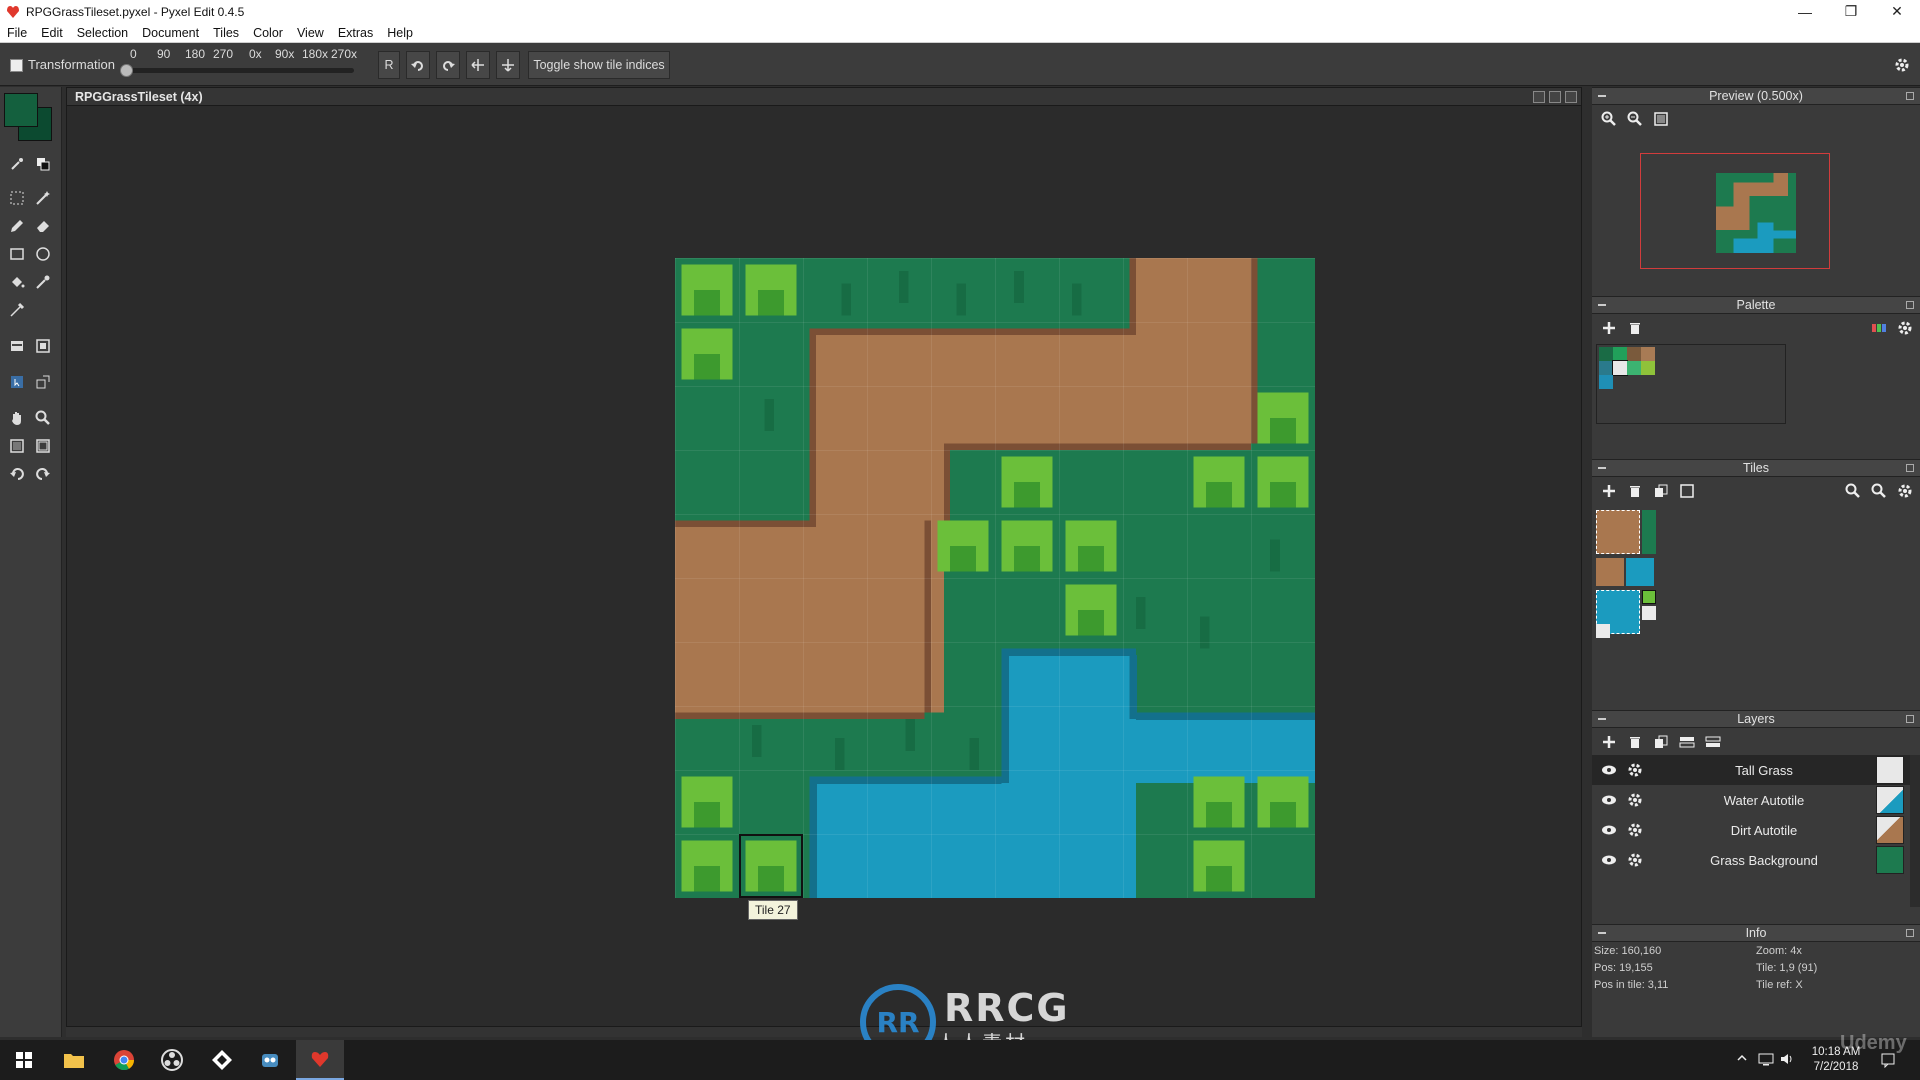 The height and width of the screenshot is (1080, 1920). Describe the element at coordinates (1609, 742) in the screenshot. I see `layers-add-button` at that location.